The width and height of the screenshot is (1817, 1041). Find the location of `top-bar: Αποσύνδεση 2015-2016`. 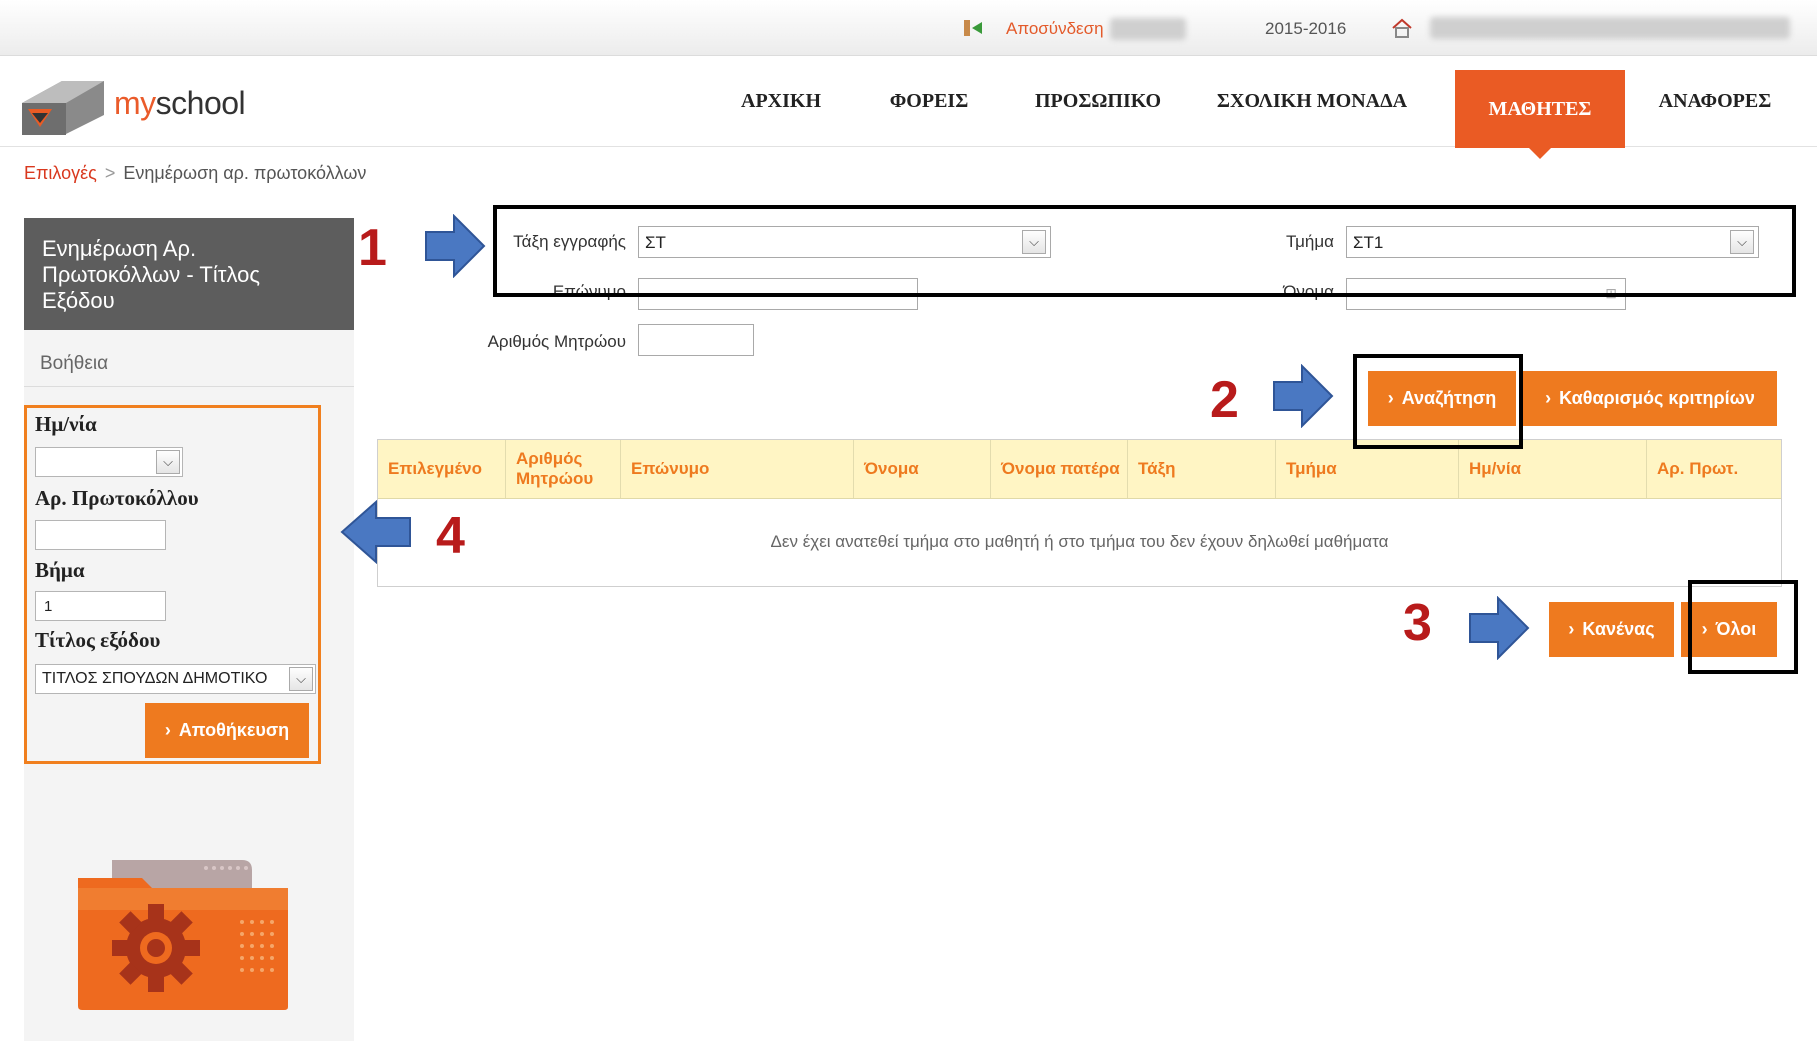

top-bar: Αποσύνδεση 2015-2016 is located at coordinates (908, 28).